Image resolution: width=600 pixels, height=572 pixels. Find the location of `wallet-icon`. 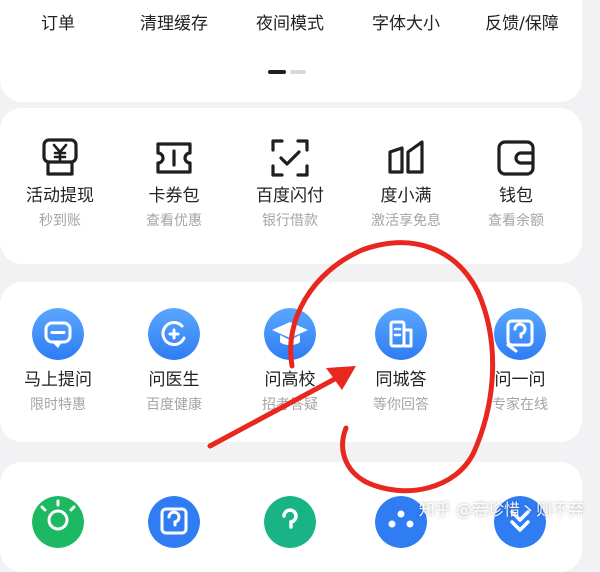

wallet-icon is located at coordinates (516, 158).